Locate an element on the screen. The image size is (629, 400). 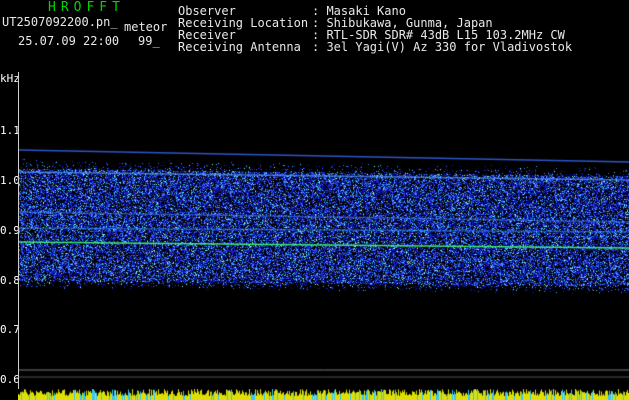
y-tick-label: 1.0 is located at coordinates (10, 180).